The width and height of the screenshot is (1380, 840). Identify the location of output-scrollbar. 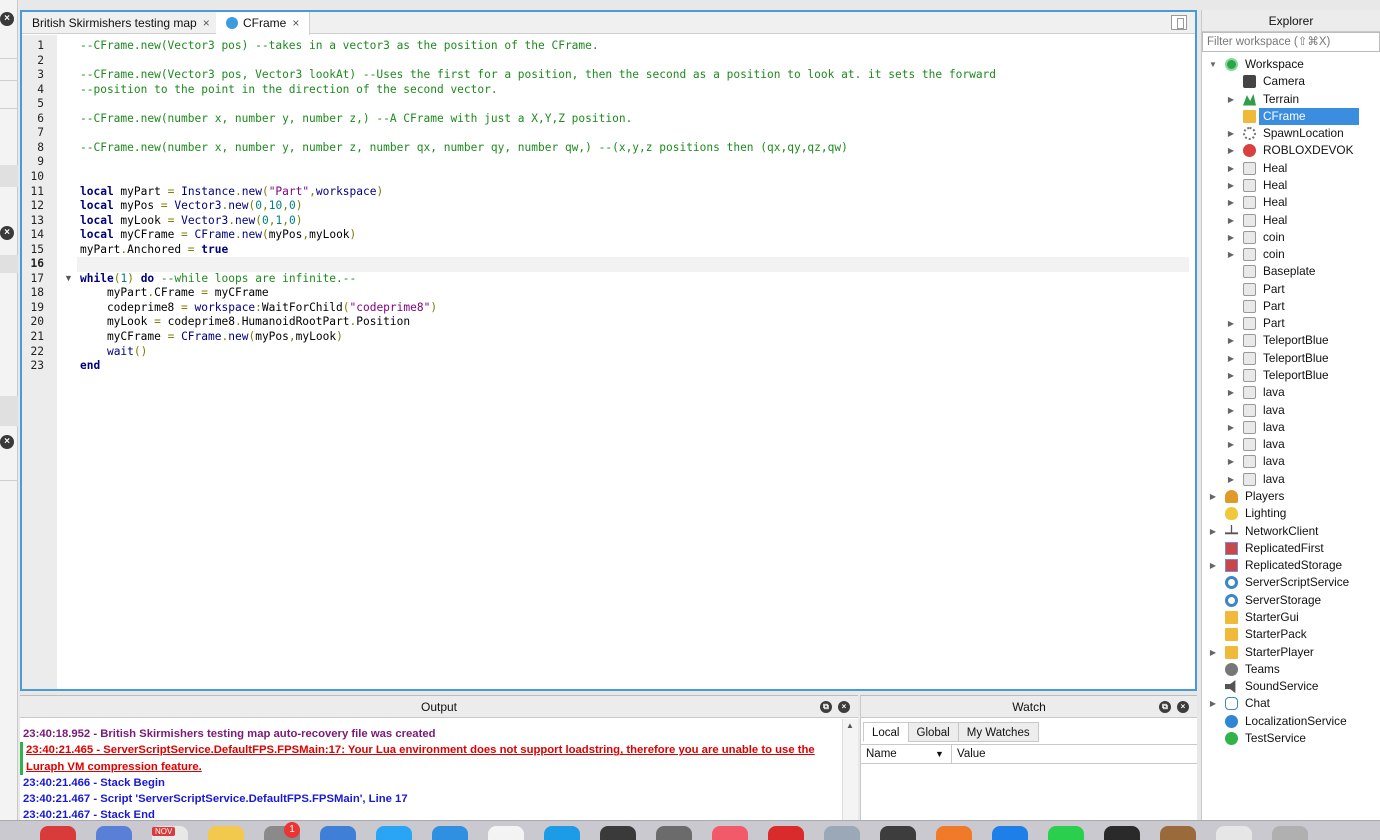
(850, 770).